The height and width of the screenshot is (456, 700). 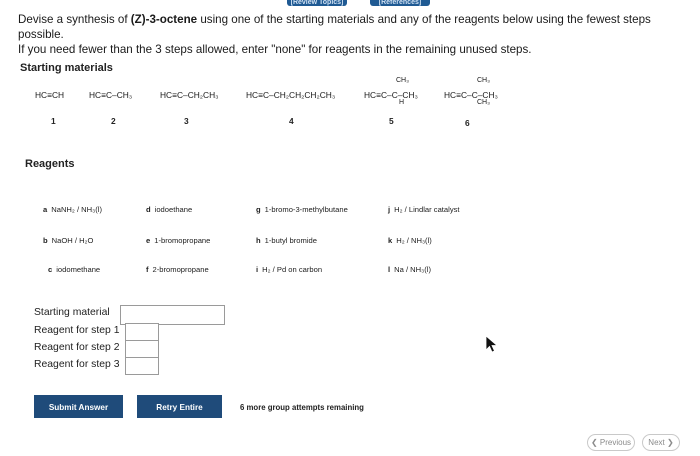 I want to click on sm5-bottom-substituent: H, so click(x=402, y=102).